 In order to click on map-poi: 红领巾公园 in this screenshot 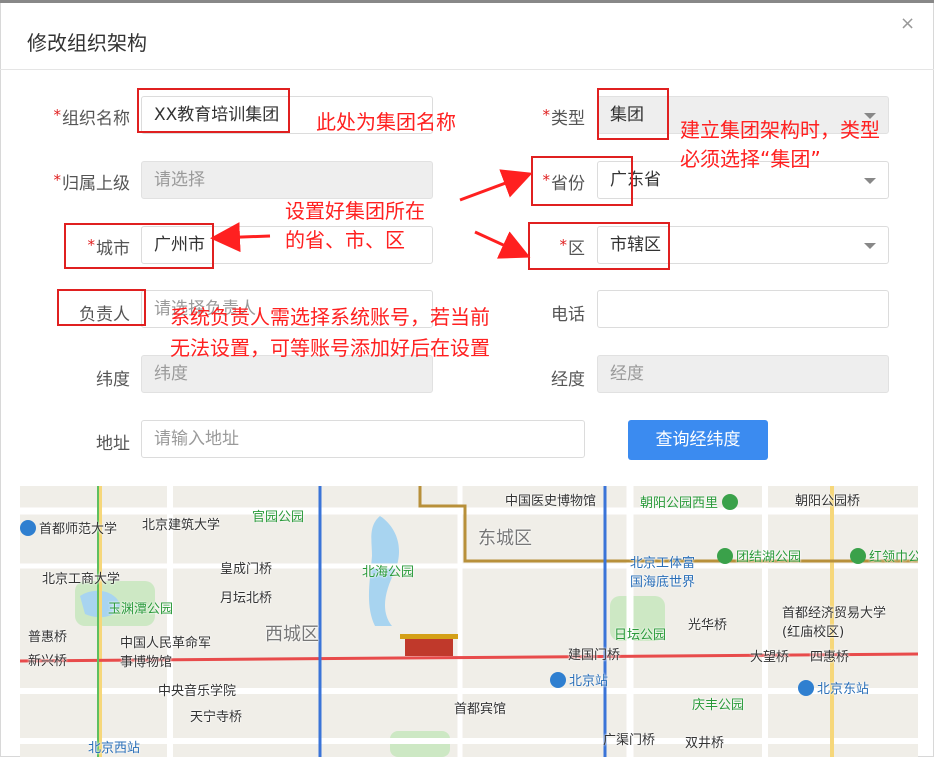, I will do `click(884, 555)`.